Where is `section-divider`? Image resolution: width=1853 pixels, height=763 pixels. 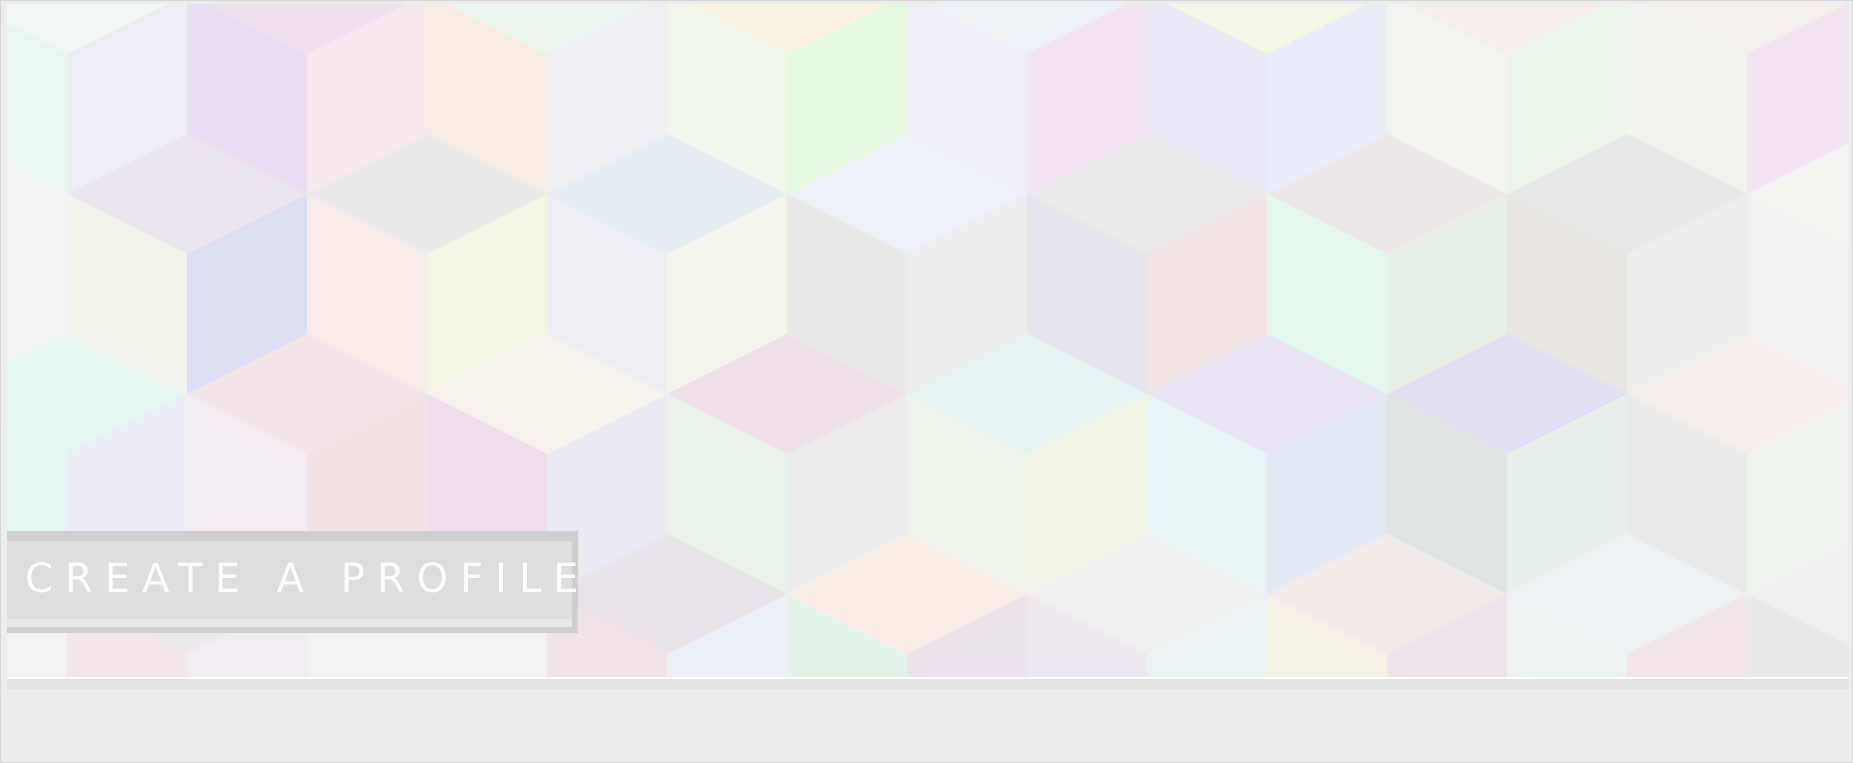
section-divider is located at coordinates (928, 683).